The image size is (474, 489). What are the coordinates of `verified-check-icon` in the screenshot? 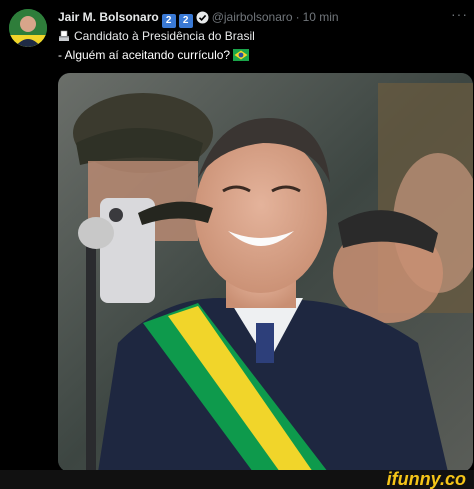 It's located at (202, 19).